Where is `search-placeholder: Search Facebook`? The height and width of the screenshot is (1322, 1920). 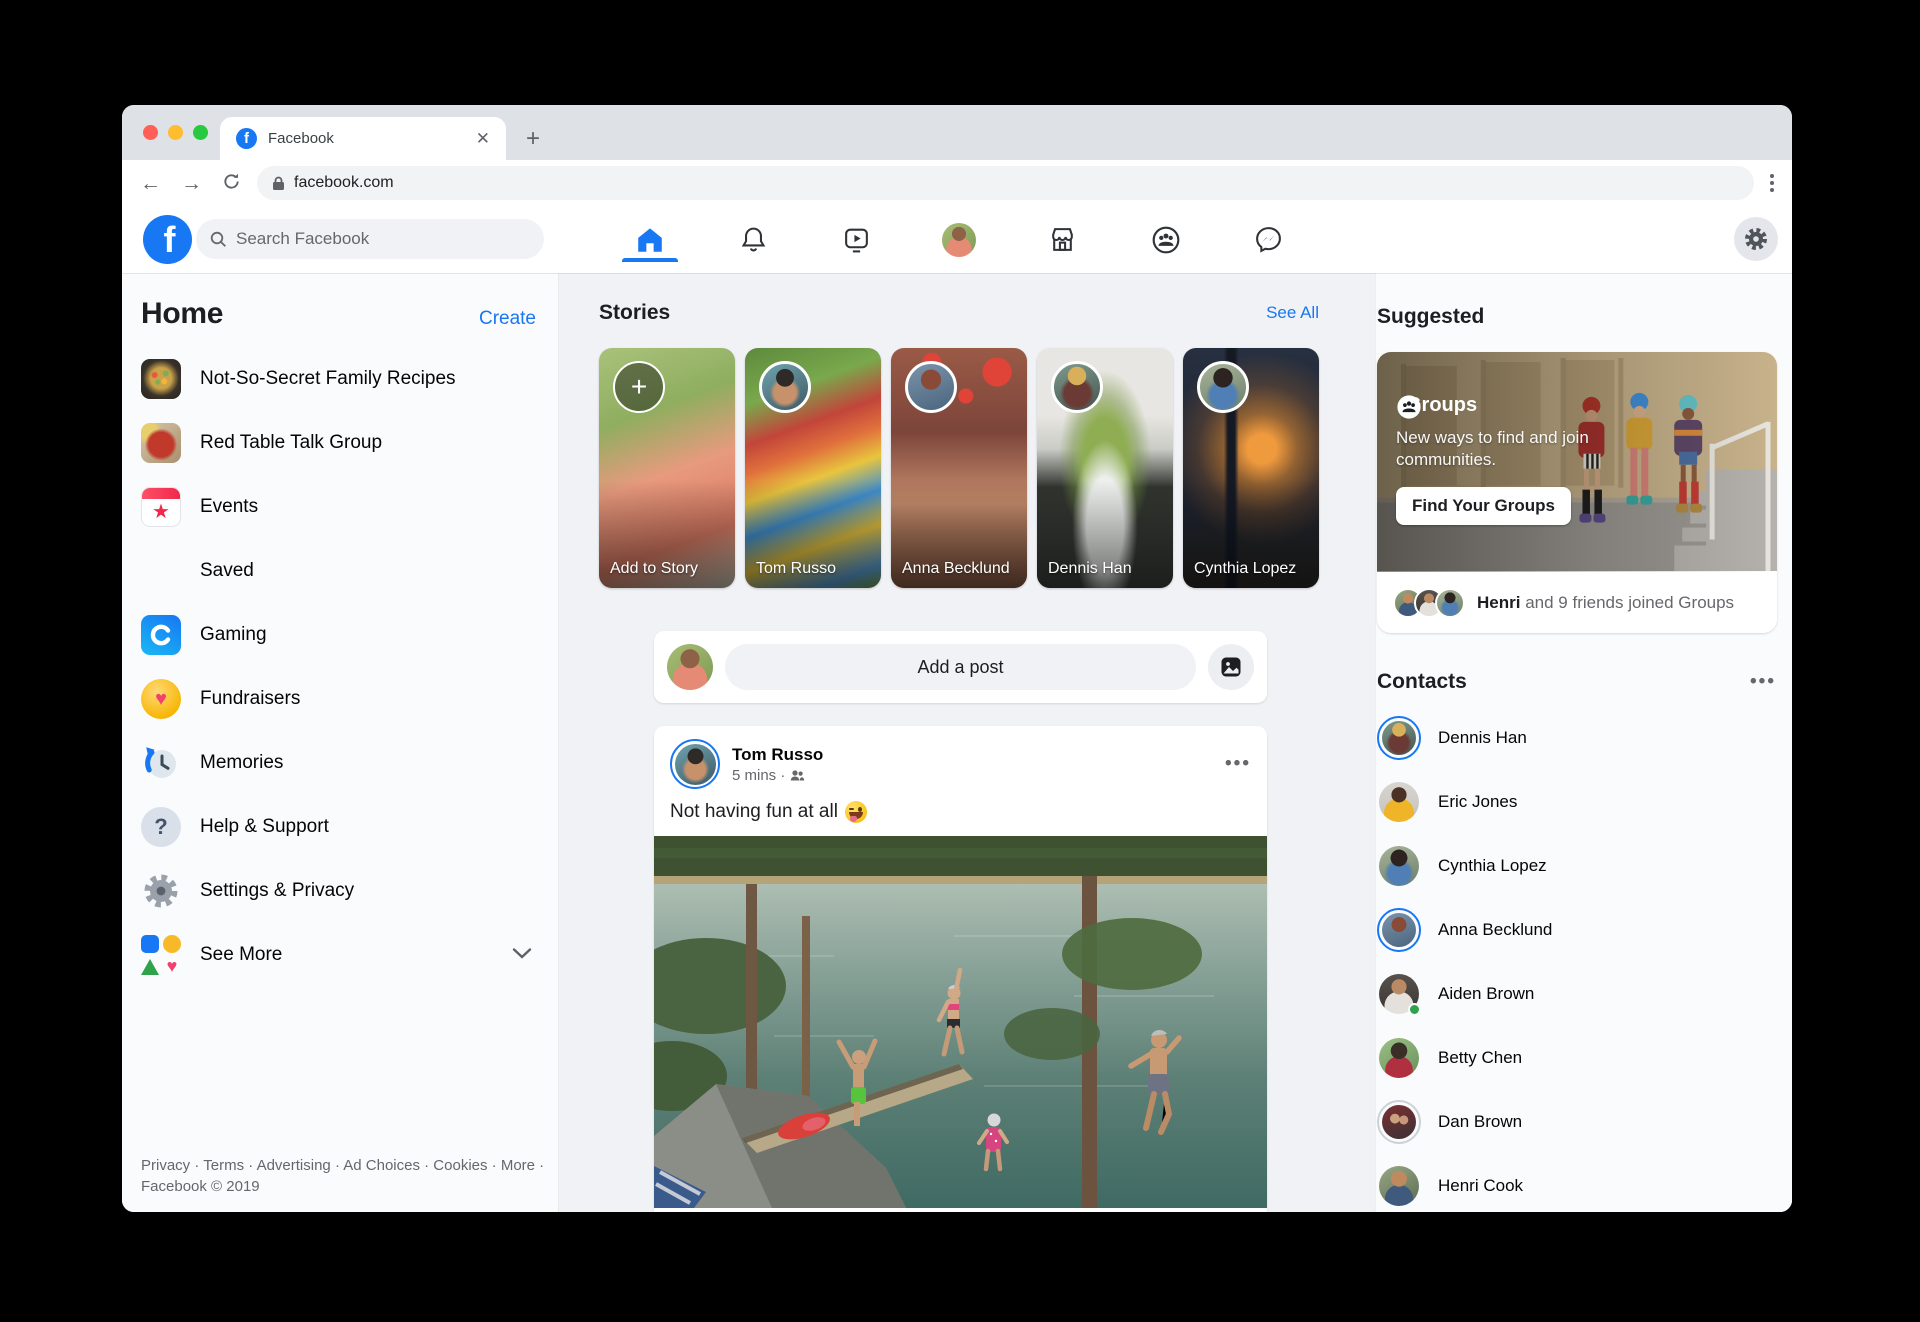
search-placeholder: Search Facebook is located at coordinates (303, 238).